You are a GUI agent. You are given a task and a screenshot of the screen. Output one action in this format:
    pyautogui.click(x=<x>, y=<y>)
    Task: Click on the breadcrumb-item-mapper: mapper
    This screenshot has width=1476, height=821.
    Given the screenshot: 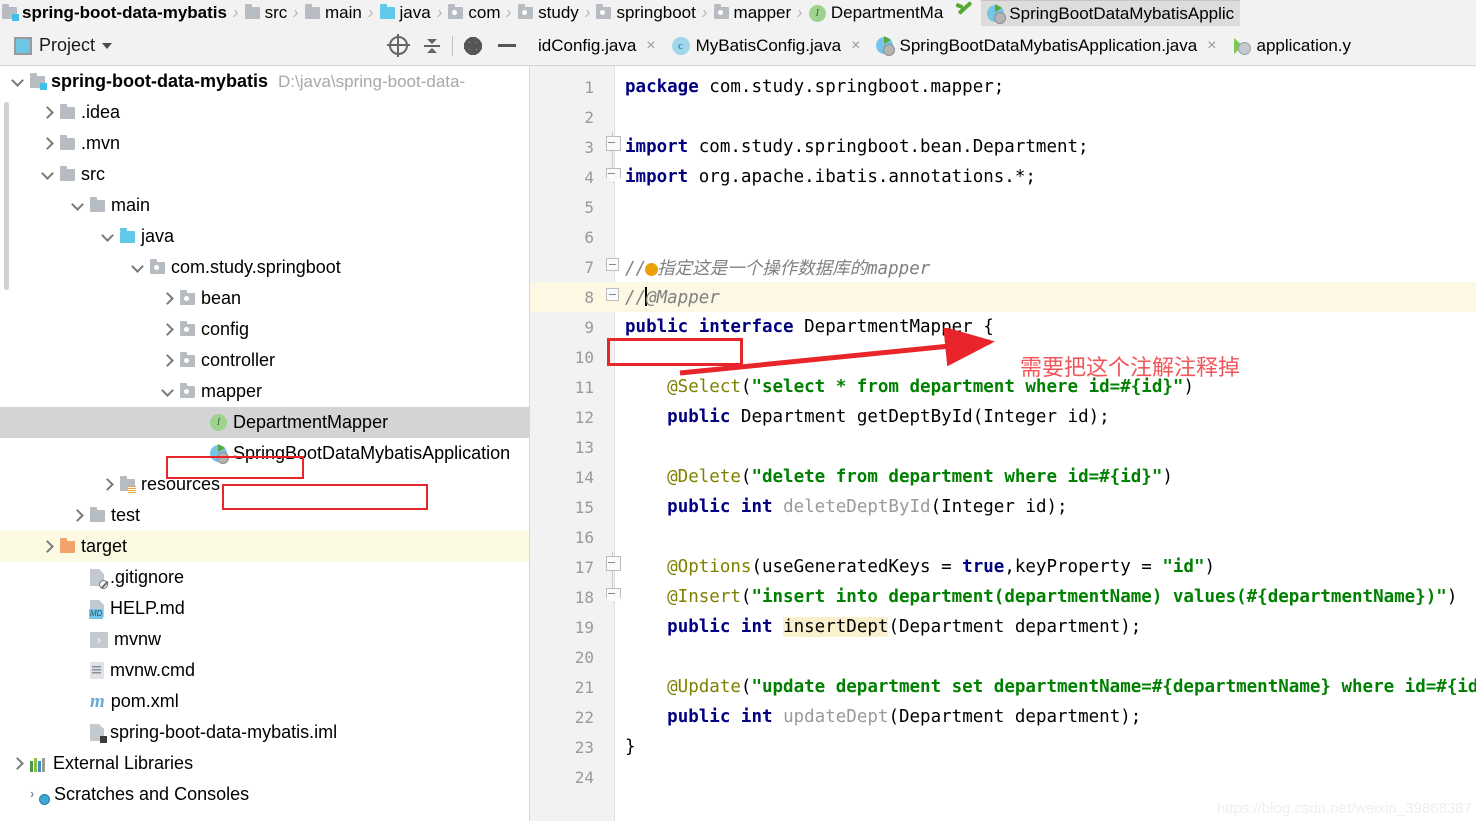 What is the action you would take?
    pyautogui.click(x=752, y=13)
    